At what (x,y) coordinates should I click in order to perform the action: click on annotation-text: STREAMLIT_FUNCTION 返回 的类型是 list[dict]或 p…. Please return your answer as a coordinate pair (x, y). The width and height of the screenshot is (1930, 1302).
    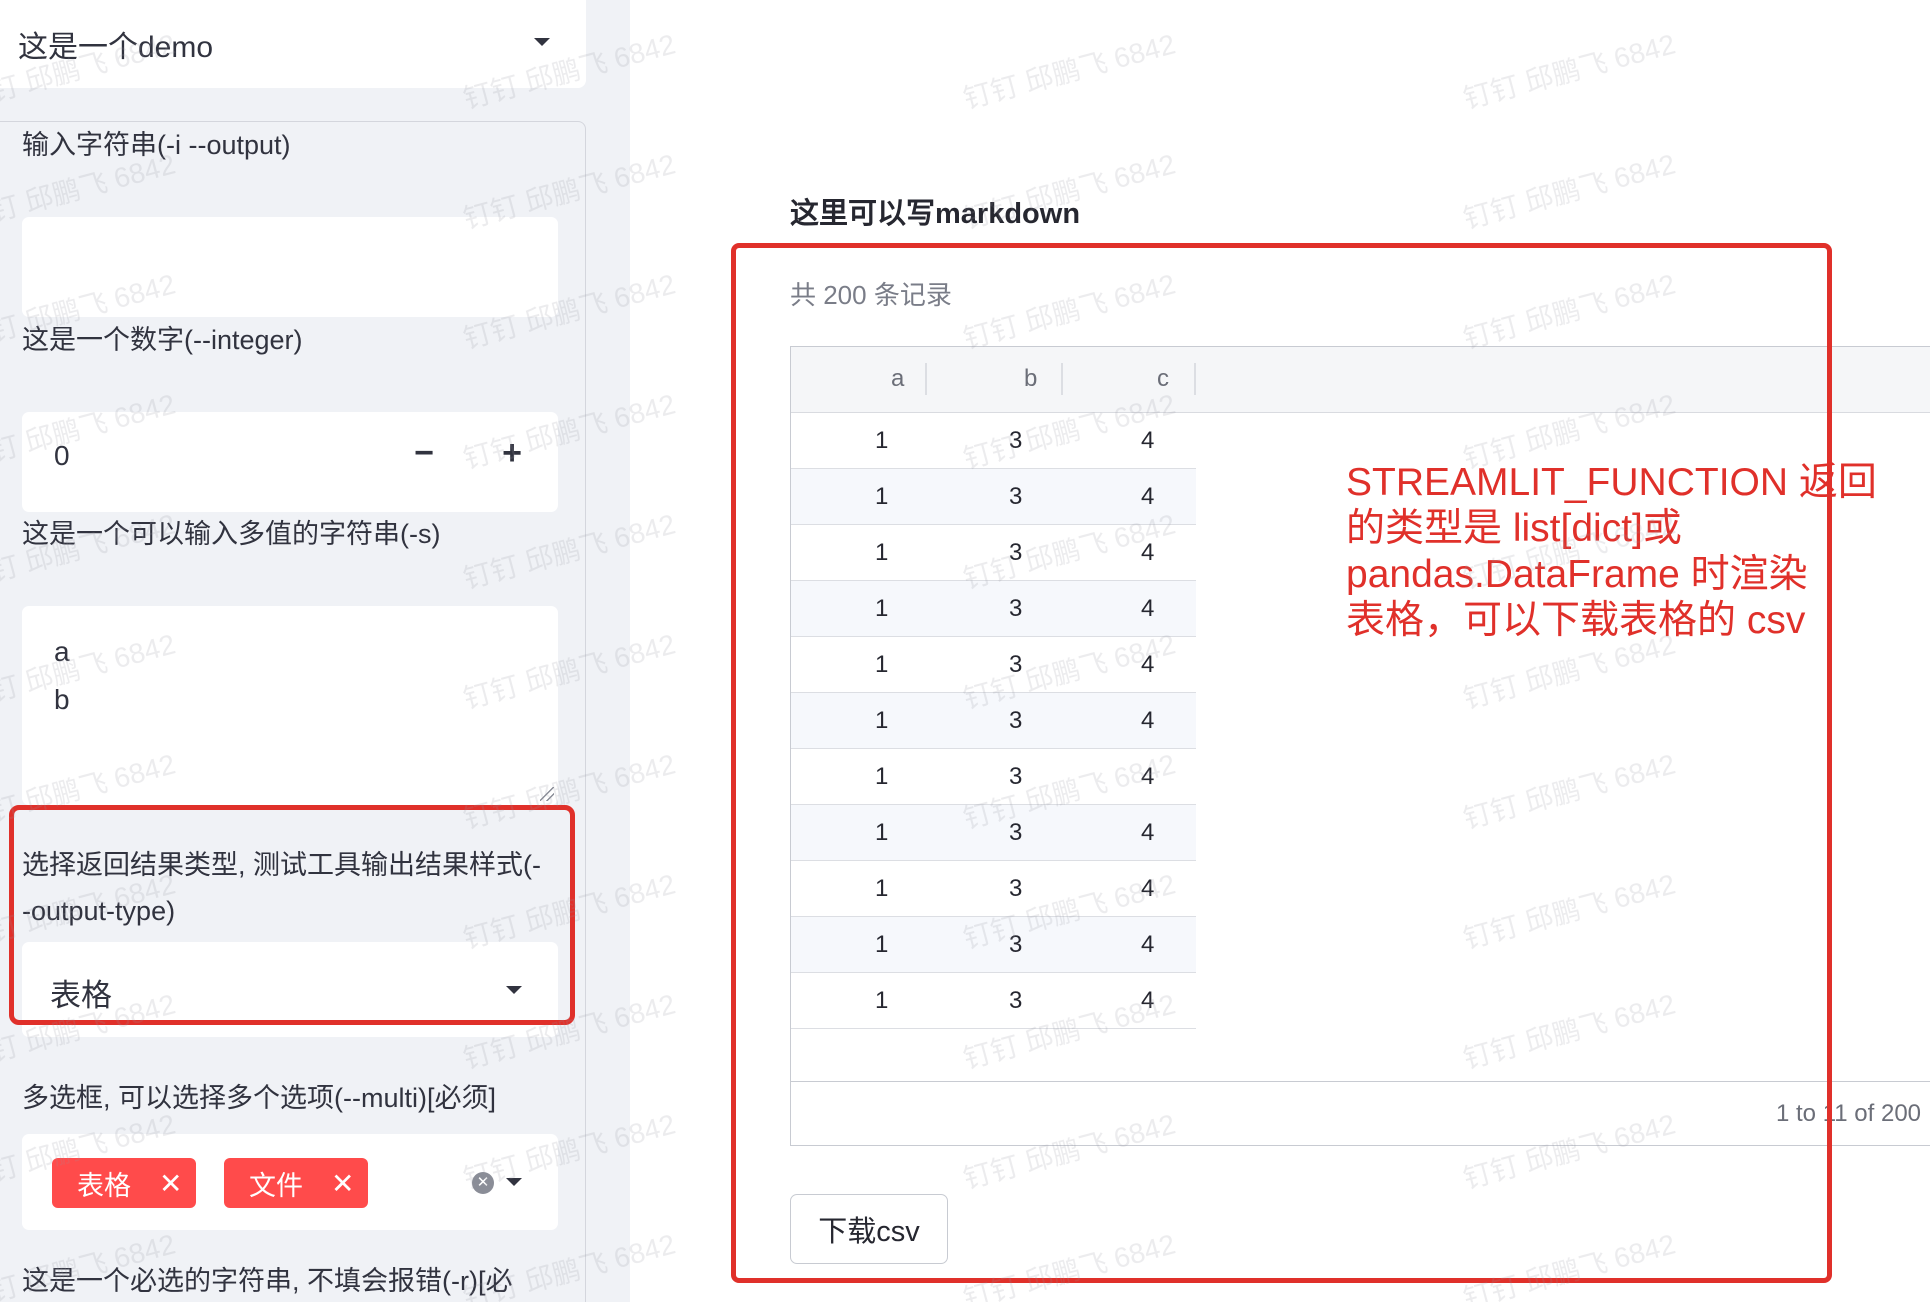
    Looking at the image, I should click on (1616, 552).